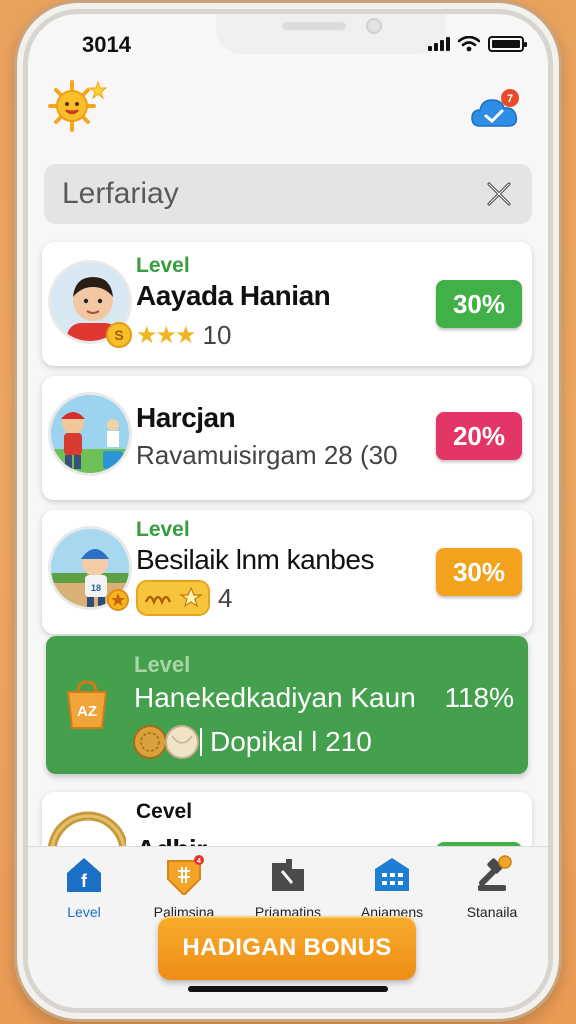 Image resolution: width=576 pixels, height=1024 pixels. Describe the element at coordinates (469, 44) in the screenshot. I see `wifi-icon` at that location.